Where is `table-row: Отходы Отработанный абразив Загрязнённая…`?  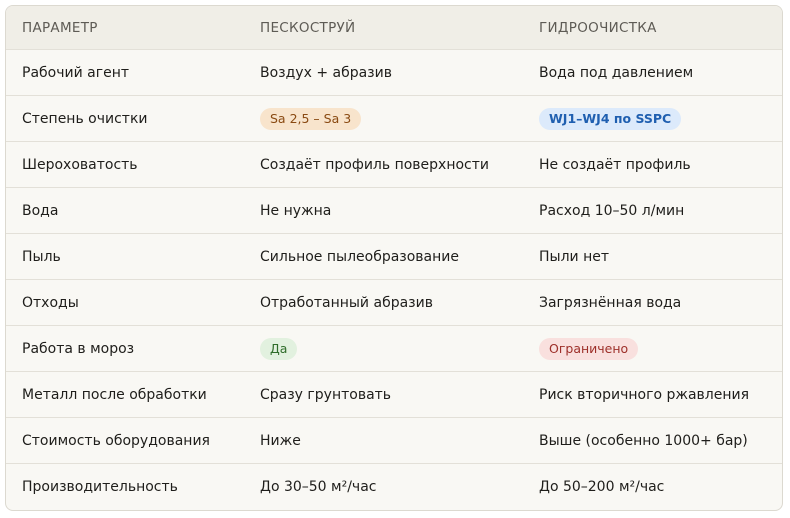 table-row: Отходы Отработанный абразив Загрязнённая… is located at coordinates (394, 302).